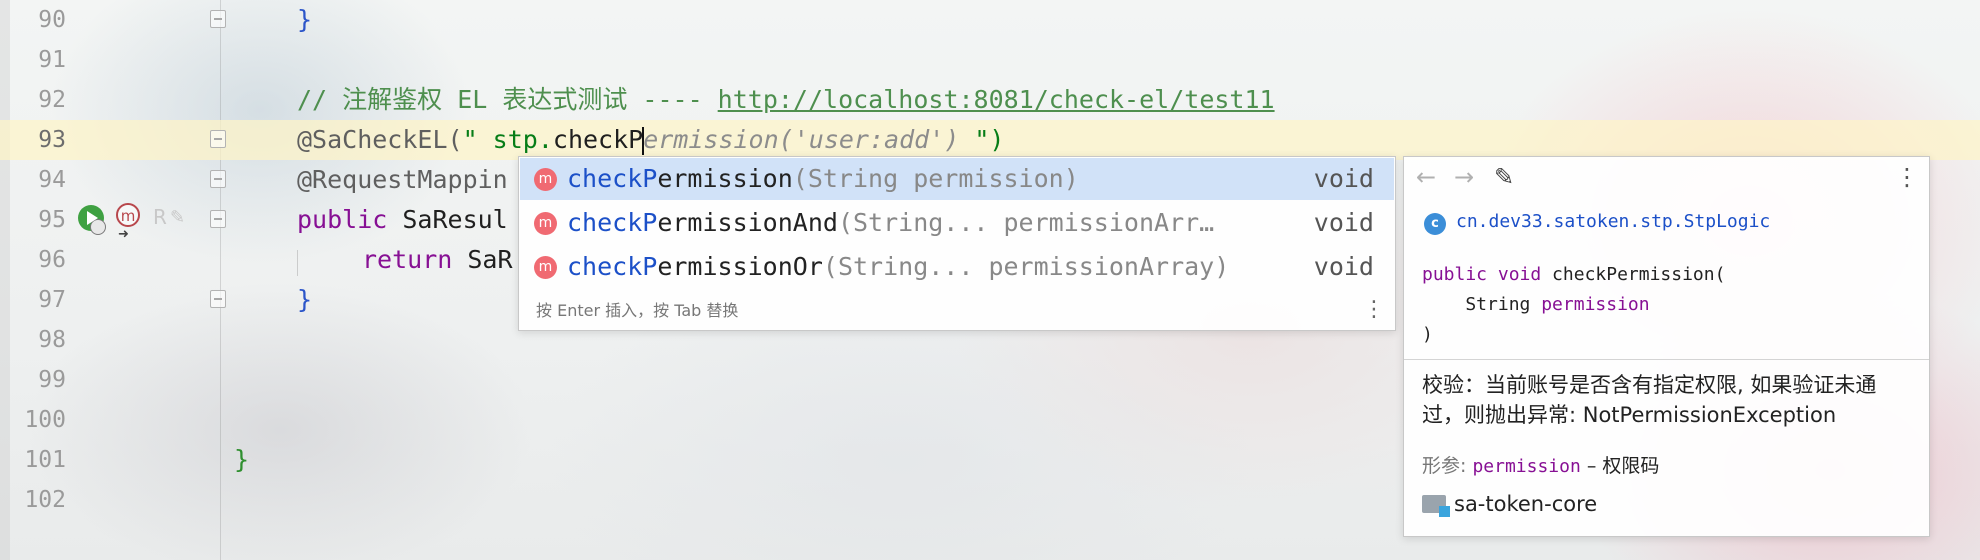 The width and height of the screenshot is (1980, 560). What do you see at coordinates (1526, 466) in the screenshot?
I see `param-name: permission` at bounding box center [1526, 466].